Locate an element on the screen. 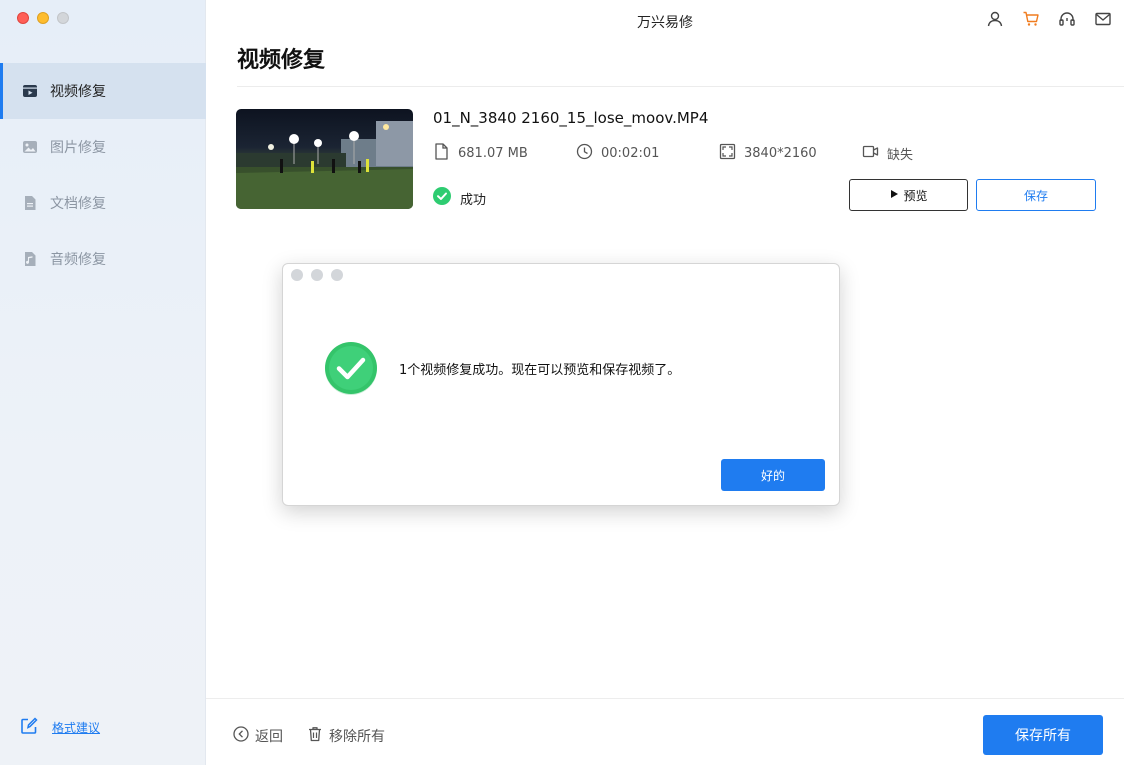  sidebar-item-video-repair: 视频修复 is located at coordinates (103, 91).